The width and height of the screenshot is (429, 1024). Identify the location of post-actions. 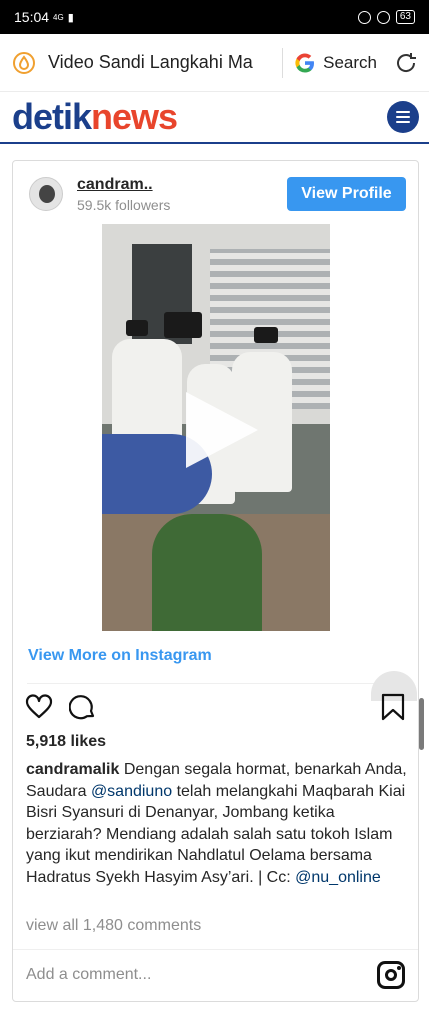
(216, 708).